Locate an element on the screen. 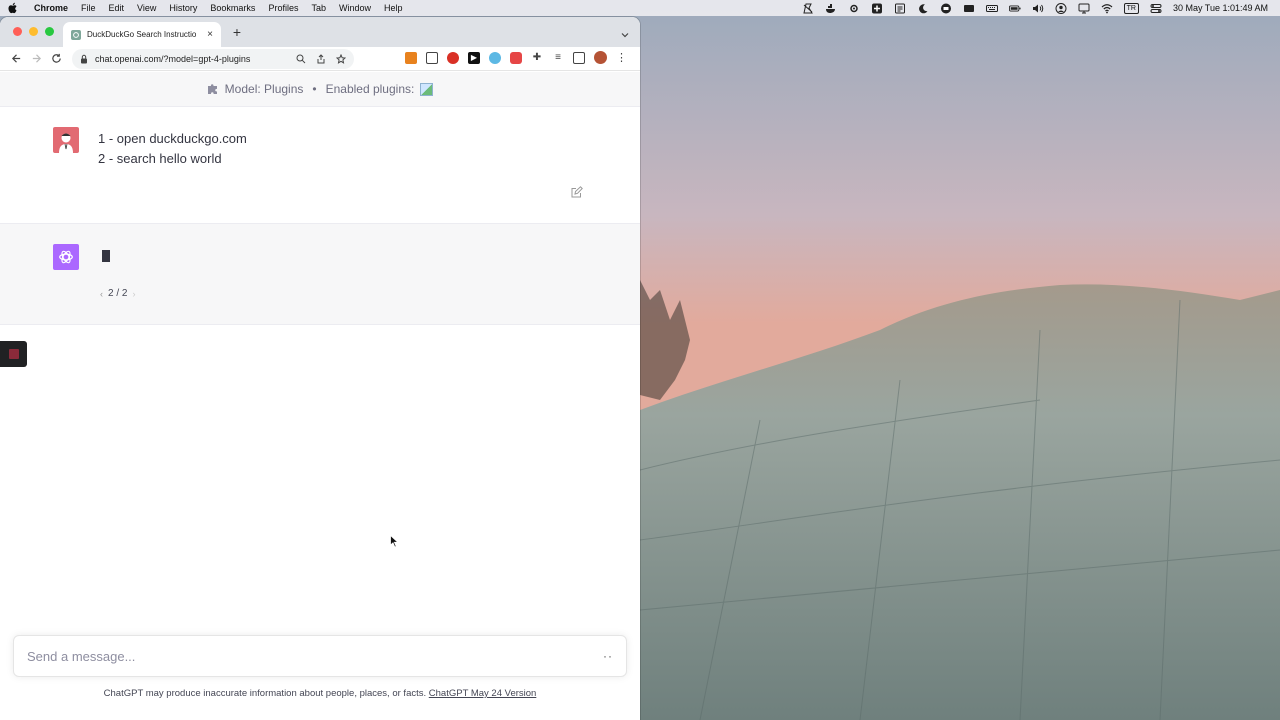  menubar-status-area: TR 30 May Tue 1:01:49 AM is located at coordinates (1035, 8).